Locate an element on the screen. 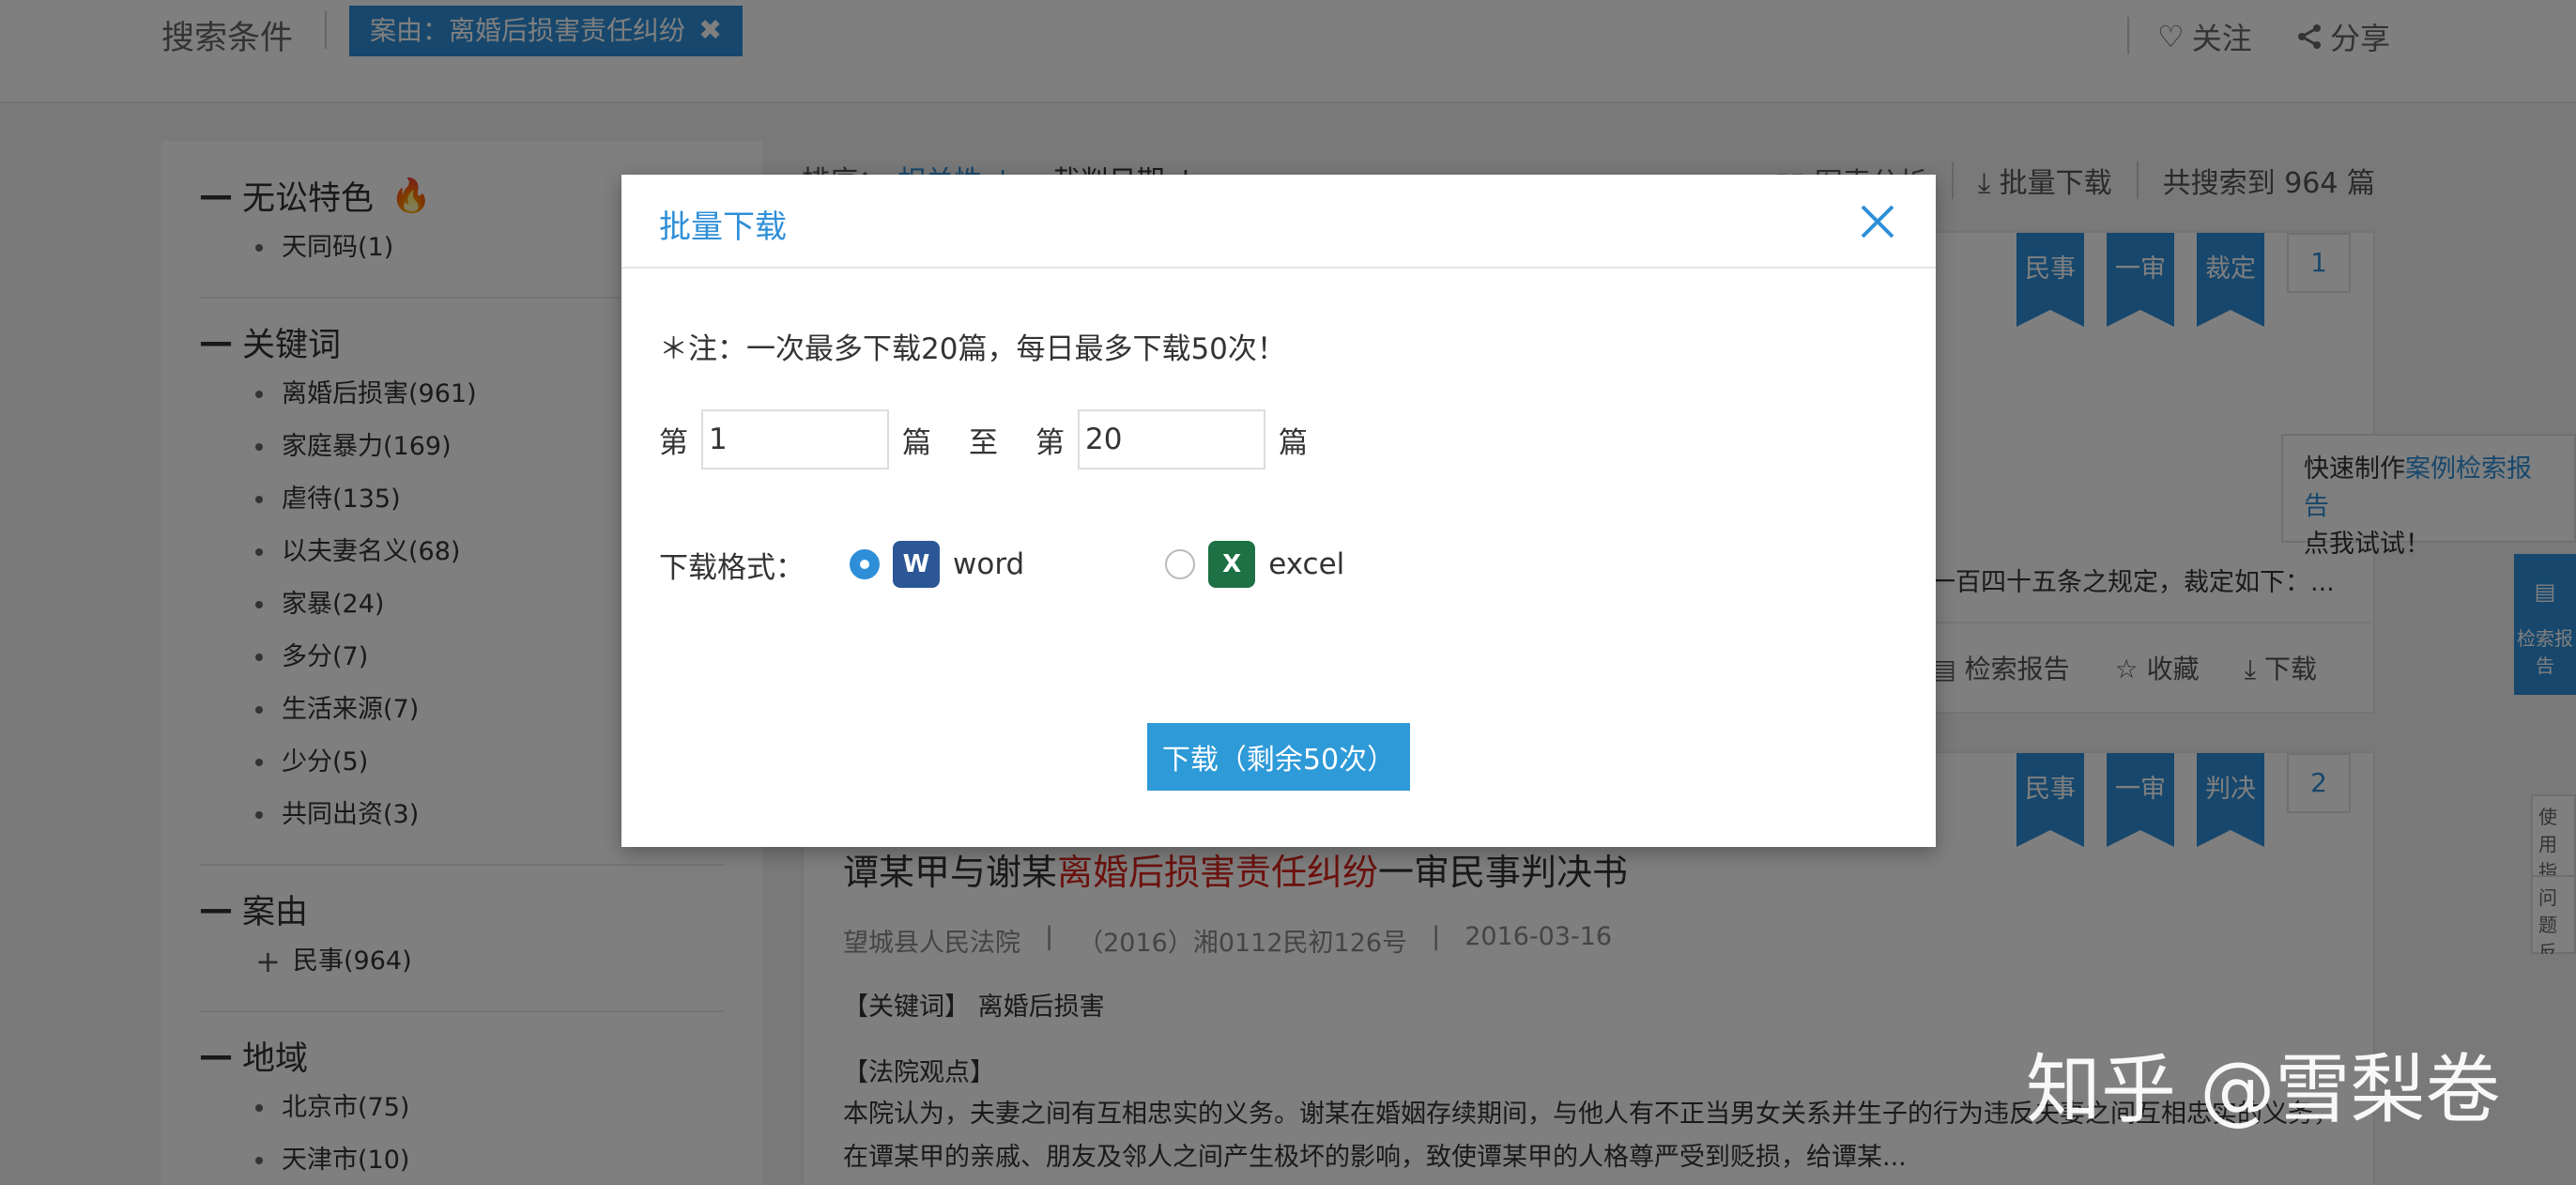  range-to-input is located at coordinates (1171, 439).